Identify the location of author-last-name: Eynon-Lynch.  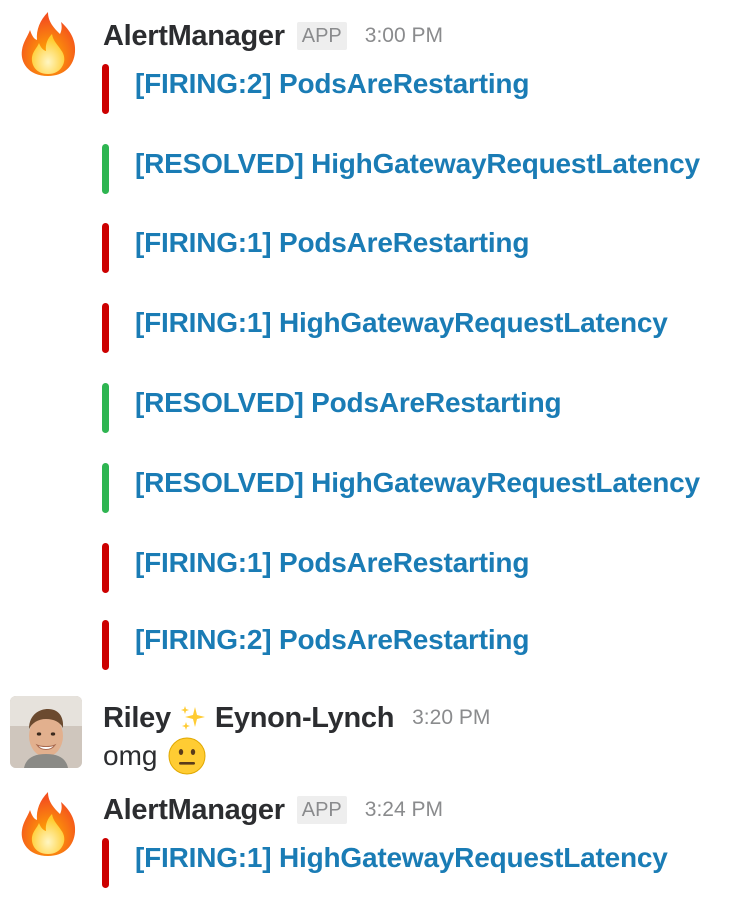
(305, 718).